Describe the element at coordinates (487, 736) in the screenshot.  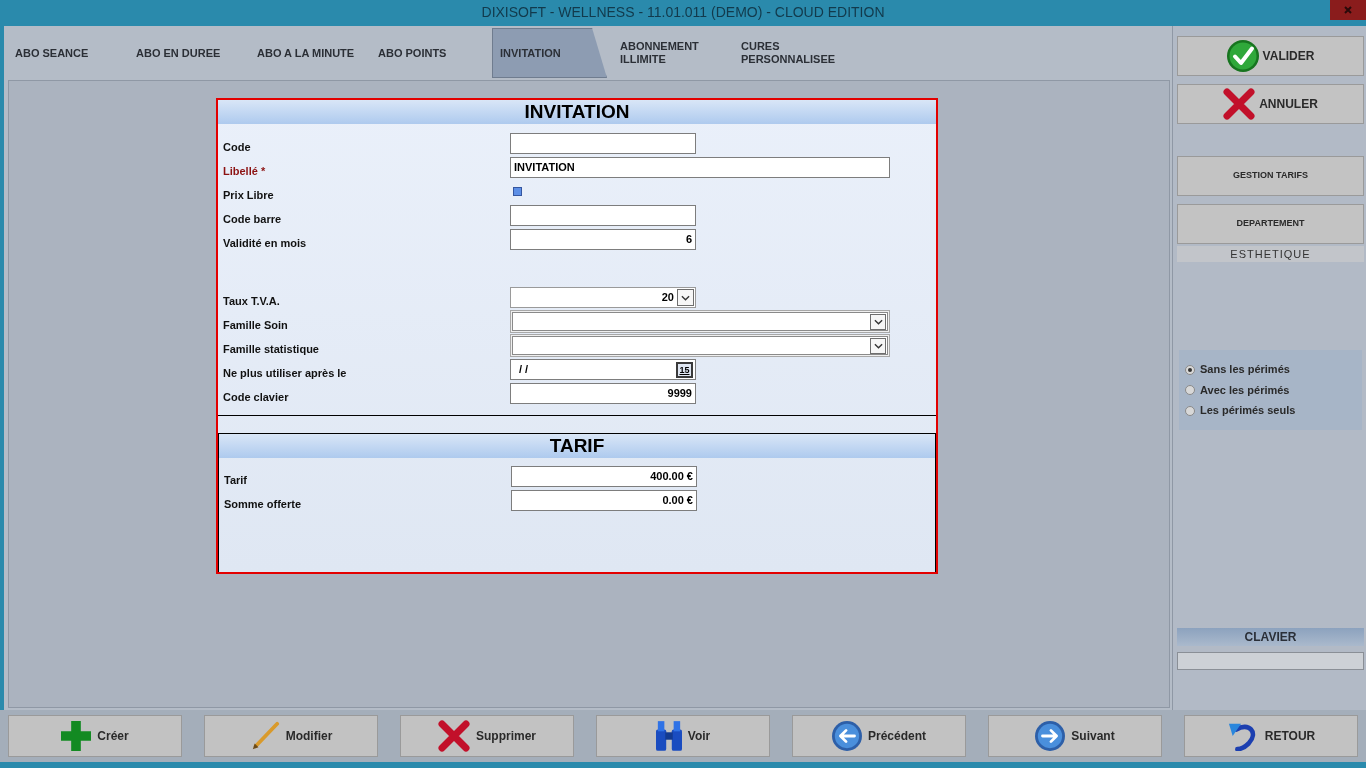
I see `toolbar-button: Supprimer` at that location.